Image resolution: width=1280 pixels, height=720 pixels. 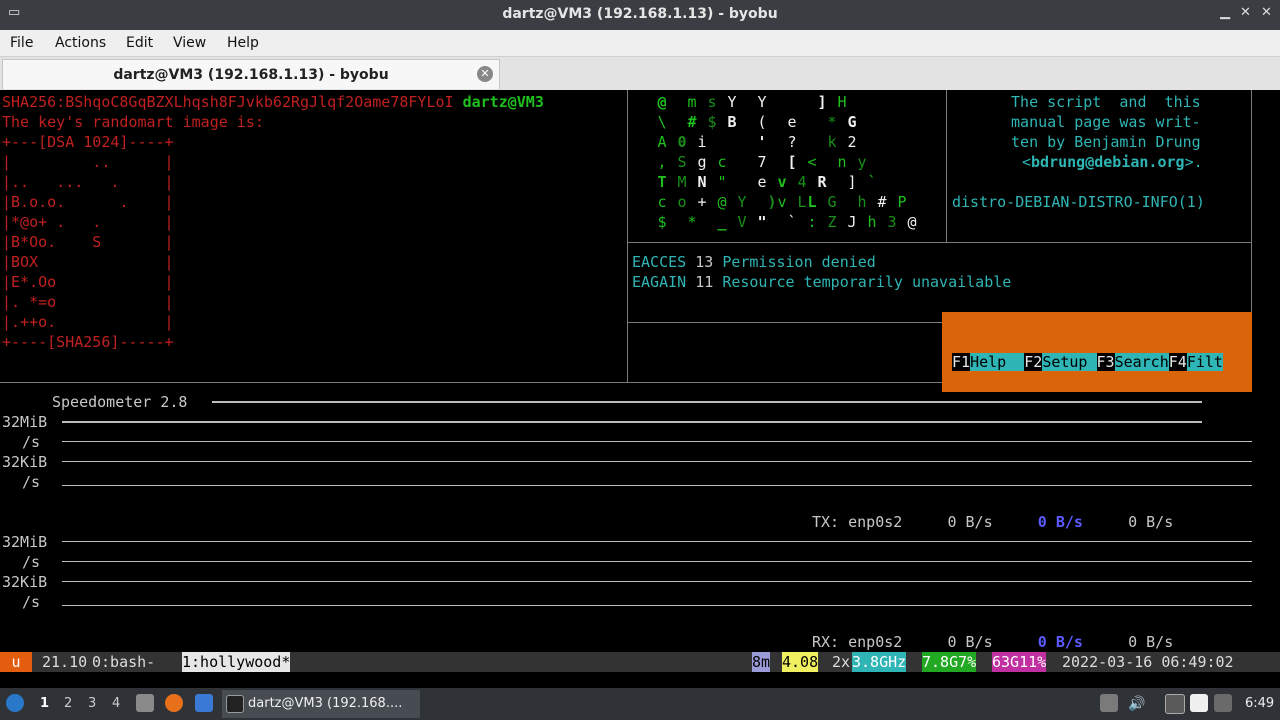 What do you see at coordinates (25, 462) in the screenshot?
I see `scale-label: 32KiB` at bounding box center [25, 462].